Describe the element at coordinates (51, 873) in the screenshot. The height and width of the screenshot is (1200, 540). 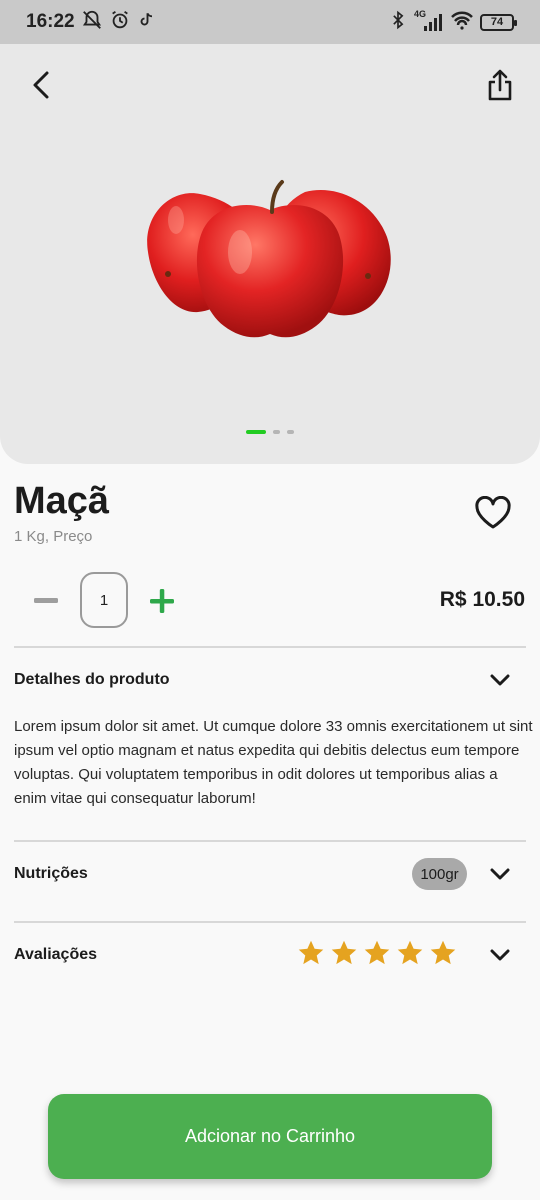
I see `section-label: Nutrições` at that location.